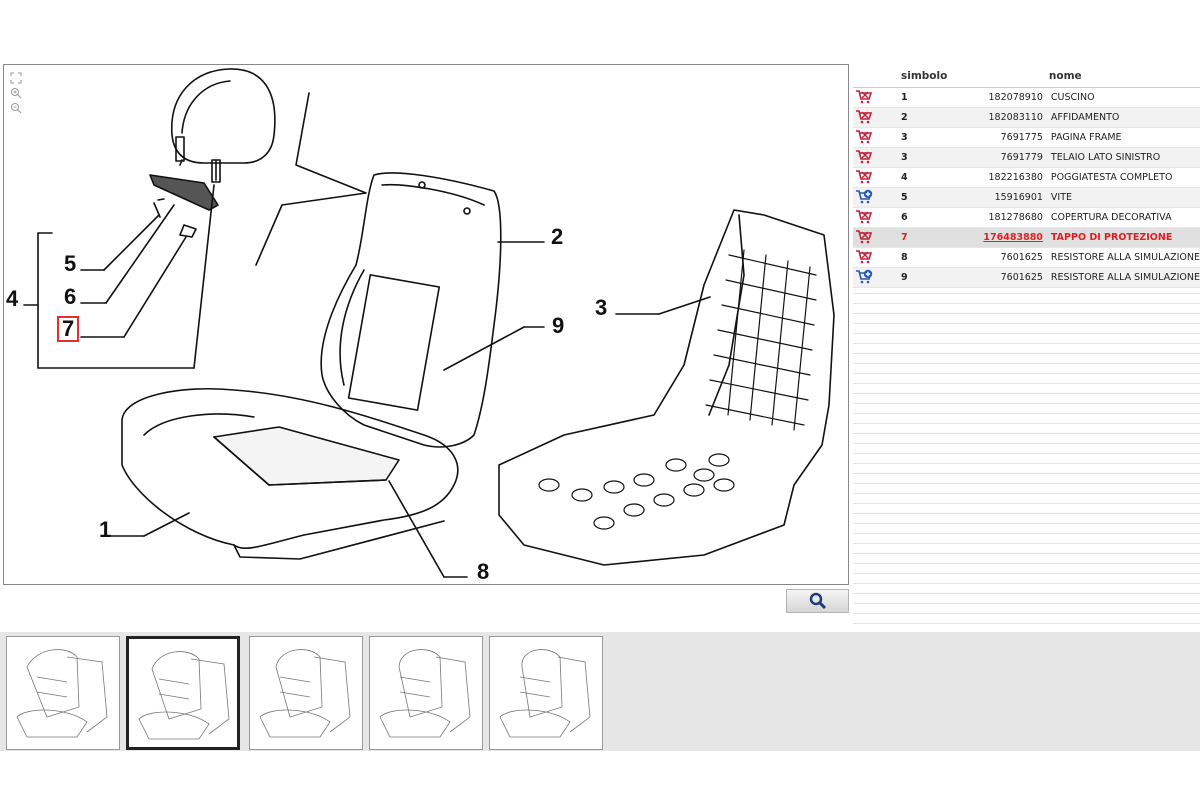 This screenshot has width=1200, height=800. I want to click on row-code: 181278680, so click(985, 217).